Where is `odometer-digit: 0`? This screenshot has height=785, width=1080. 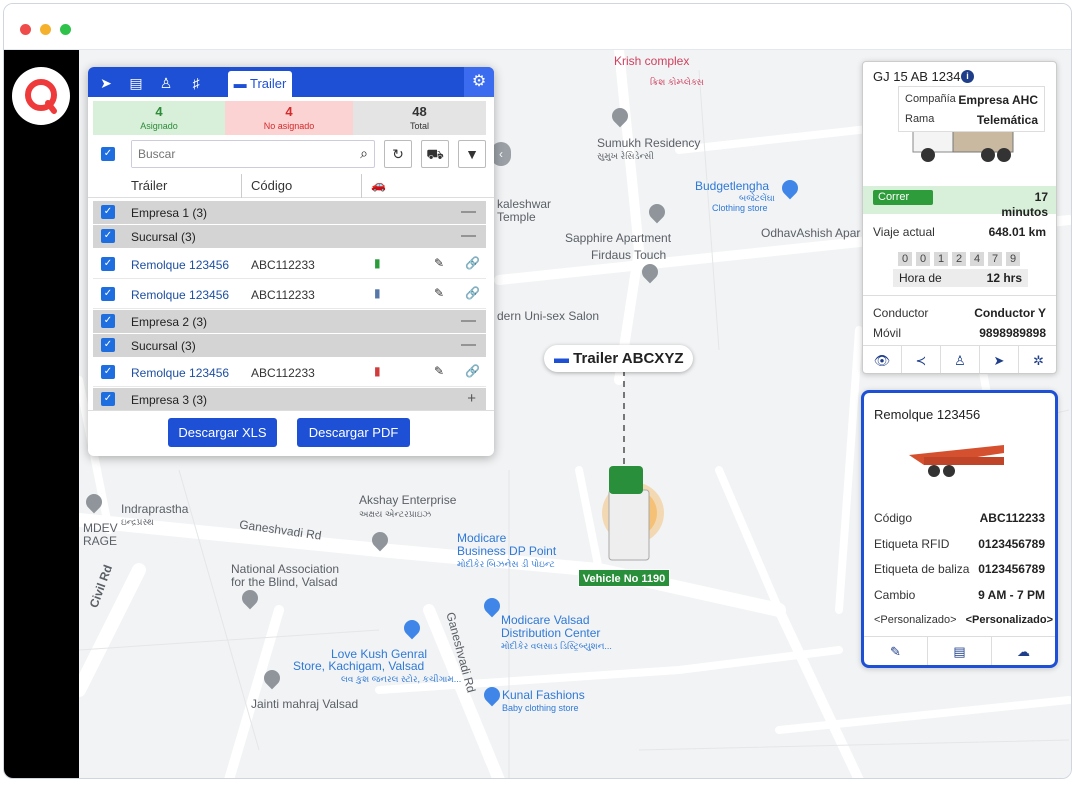 odometer-digit: 0 is located at coordinates (923, 259).